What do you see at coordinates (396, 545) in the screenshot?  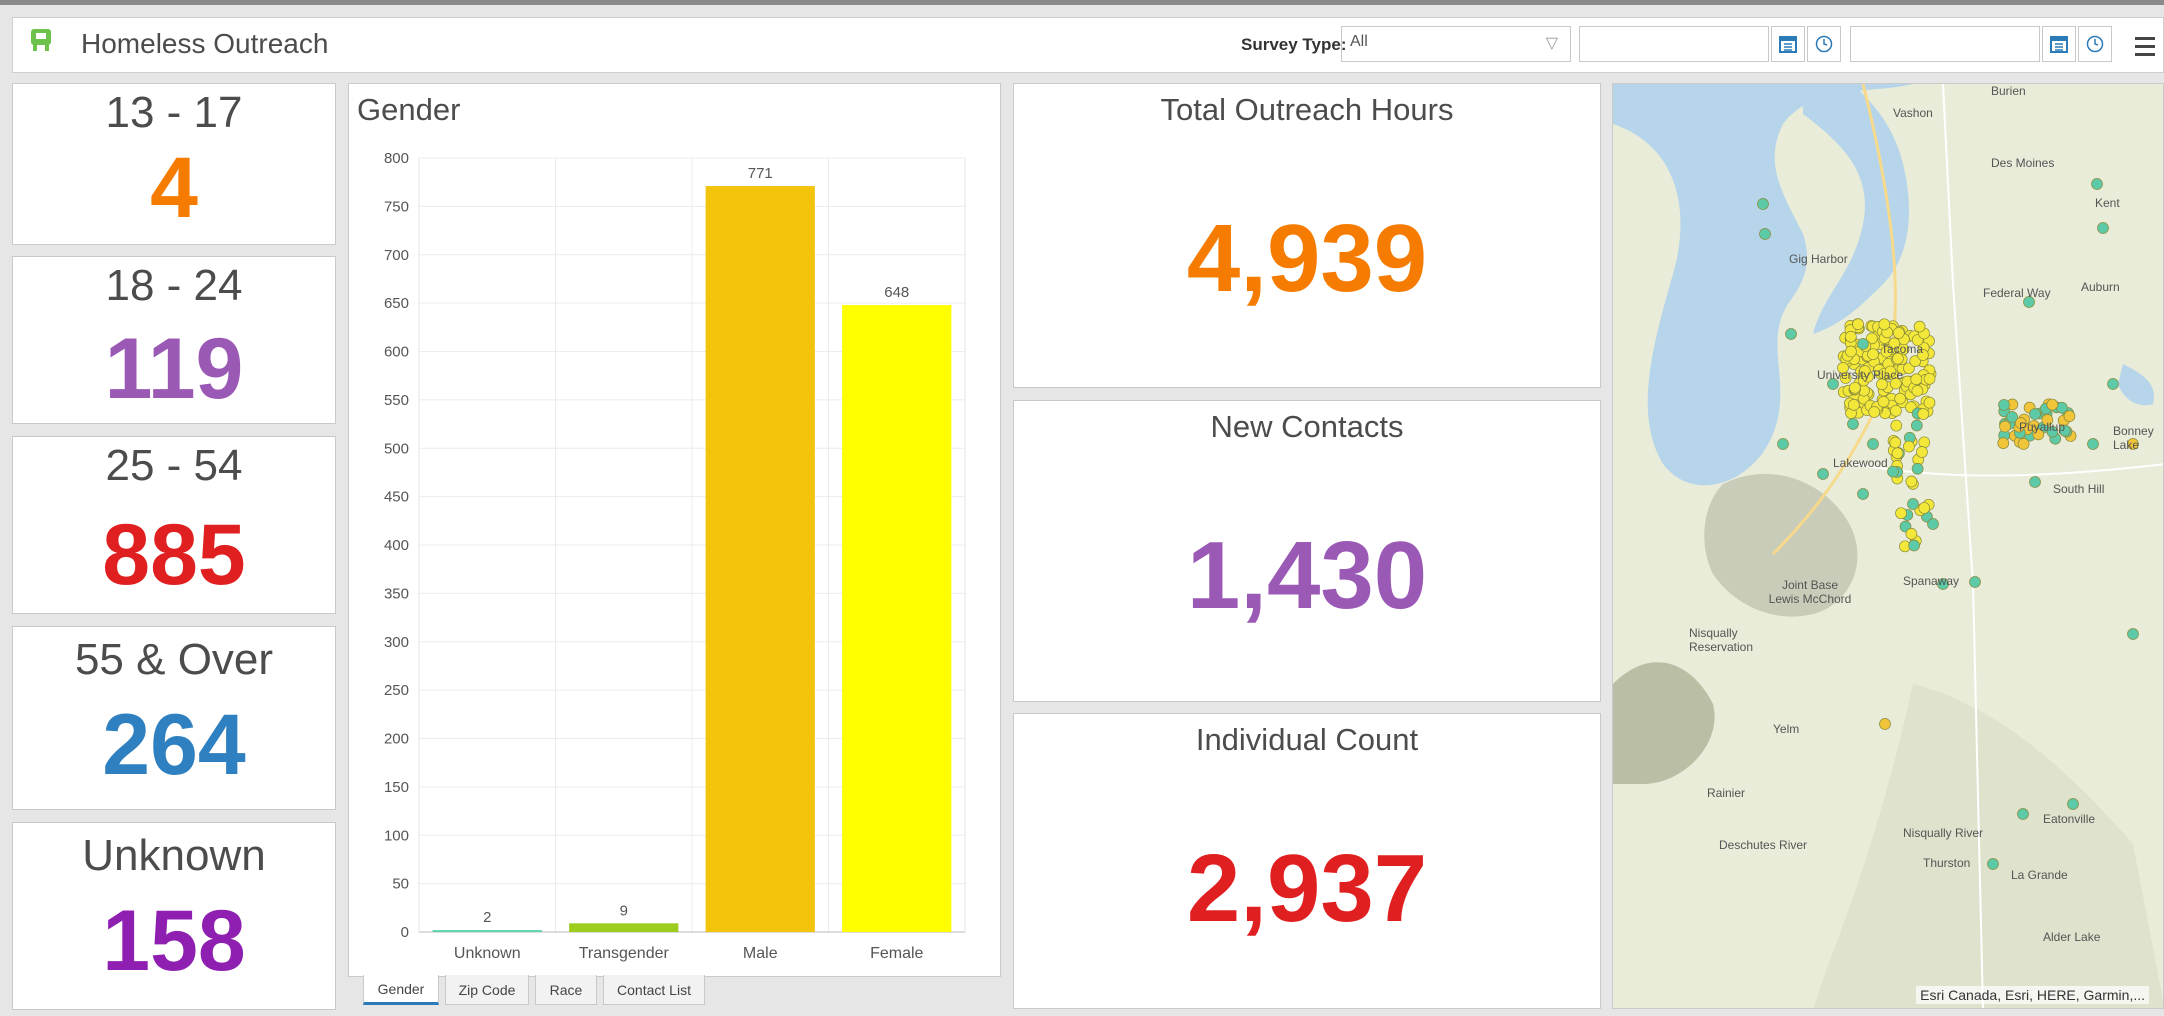 I see `y-tick-label: 400` at bounding box center [396, 545].